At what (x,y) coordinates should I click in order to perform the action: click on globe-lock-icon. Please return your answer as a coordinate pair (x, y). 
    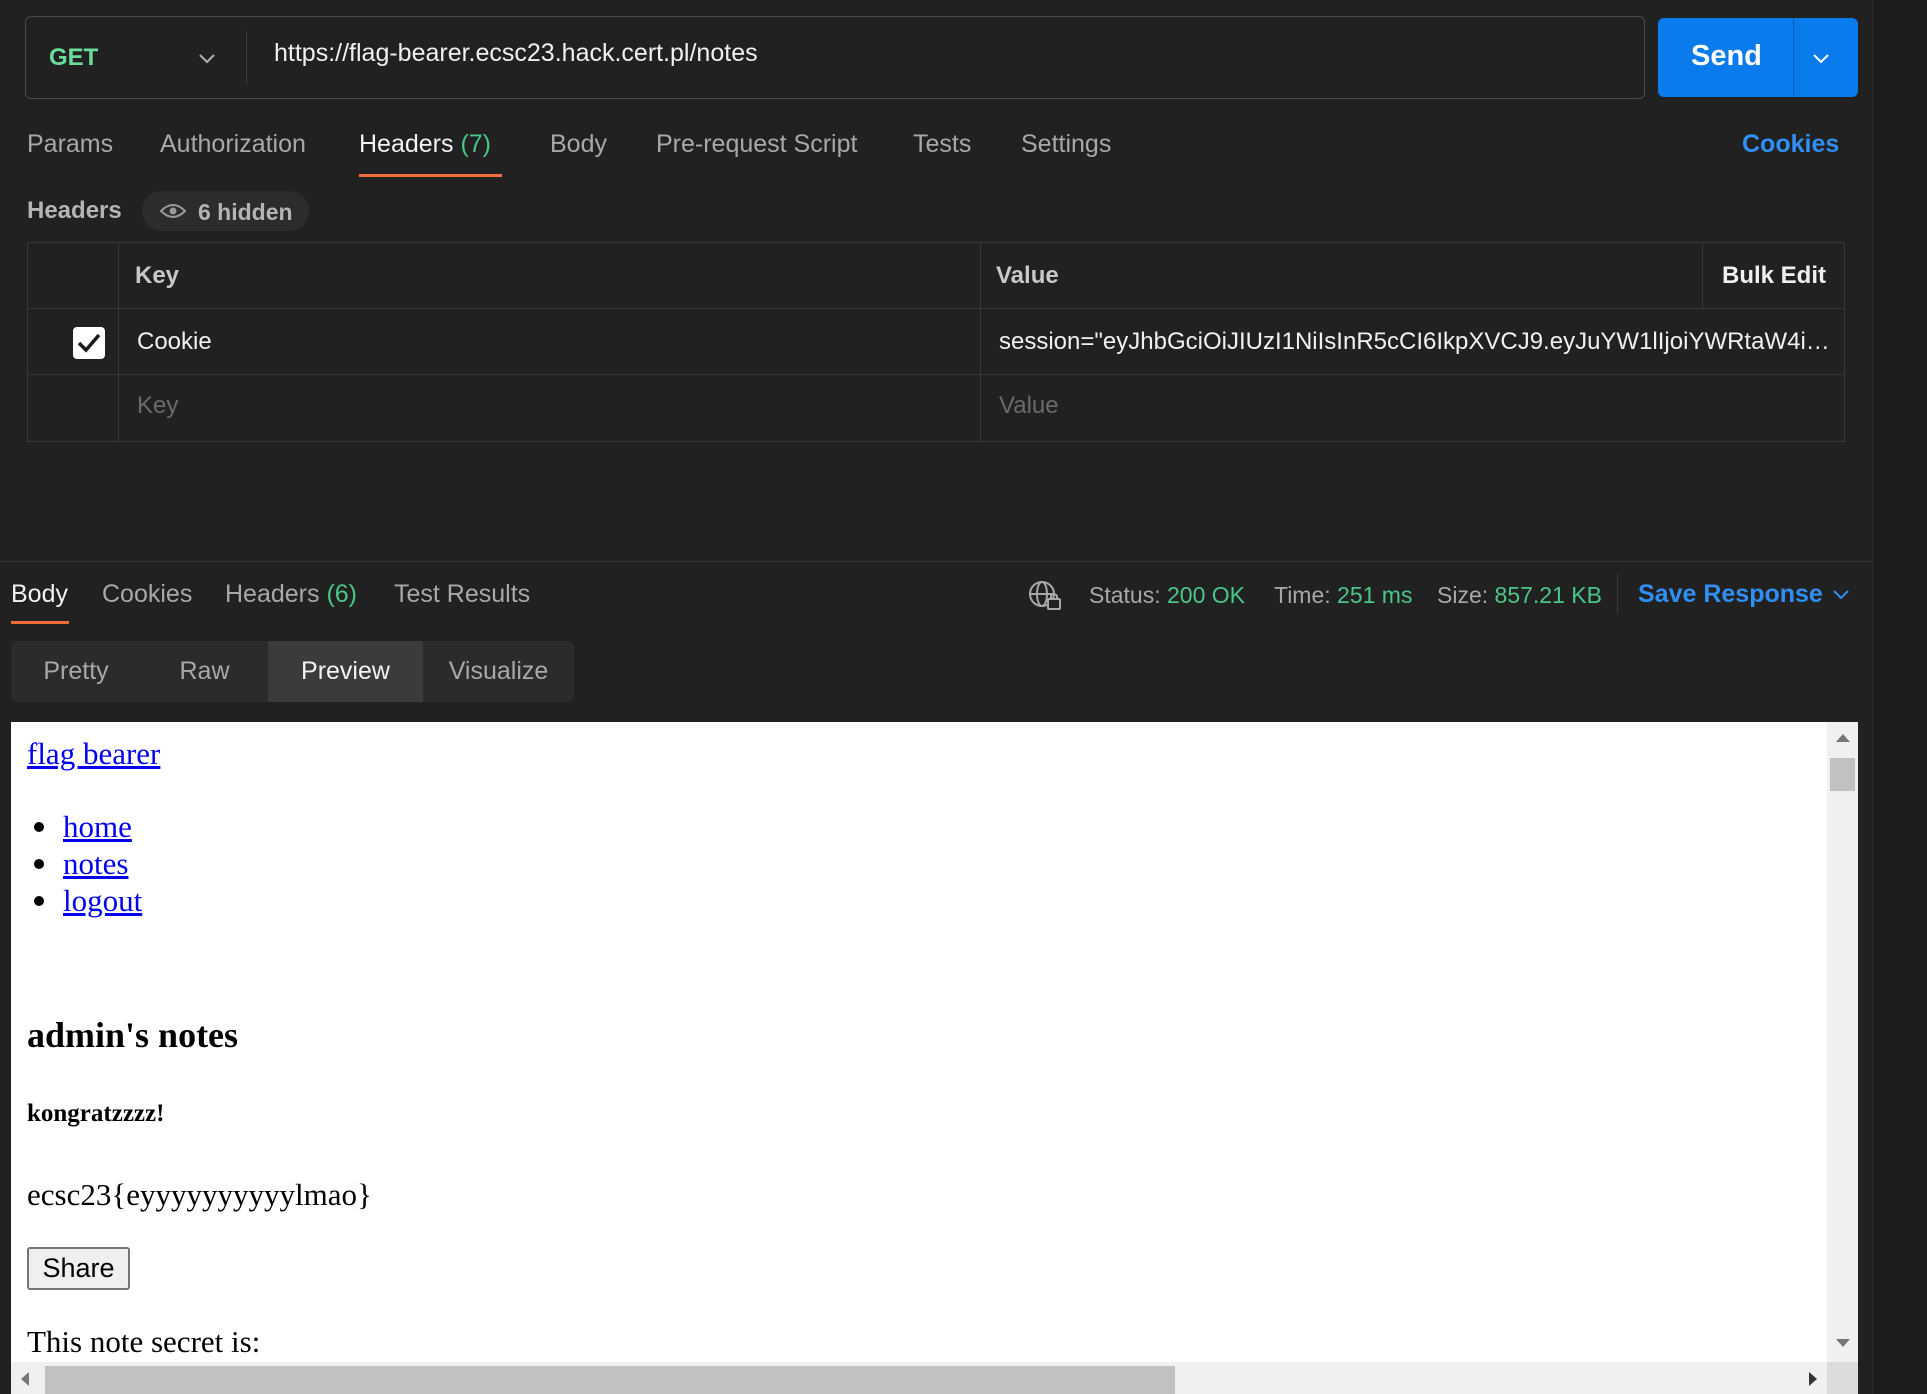
    Looking at the image, I should click on (1045, 596).